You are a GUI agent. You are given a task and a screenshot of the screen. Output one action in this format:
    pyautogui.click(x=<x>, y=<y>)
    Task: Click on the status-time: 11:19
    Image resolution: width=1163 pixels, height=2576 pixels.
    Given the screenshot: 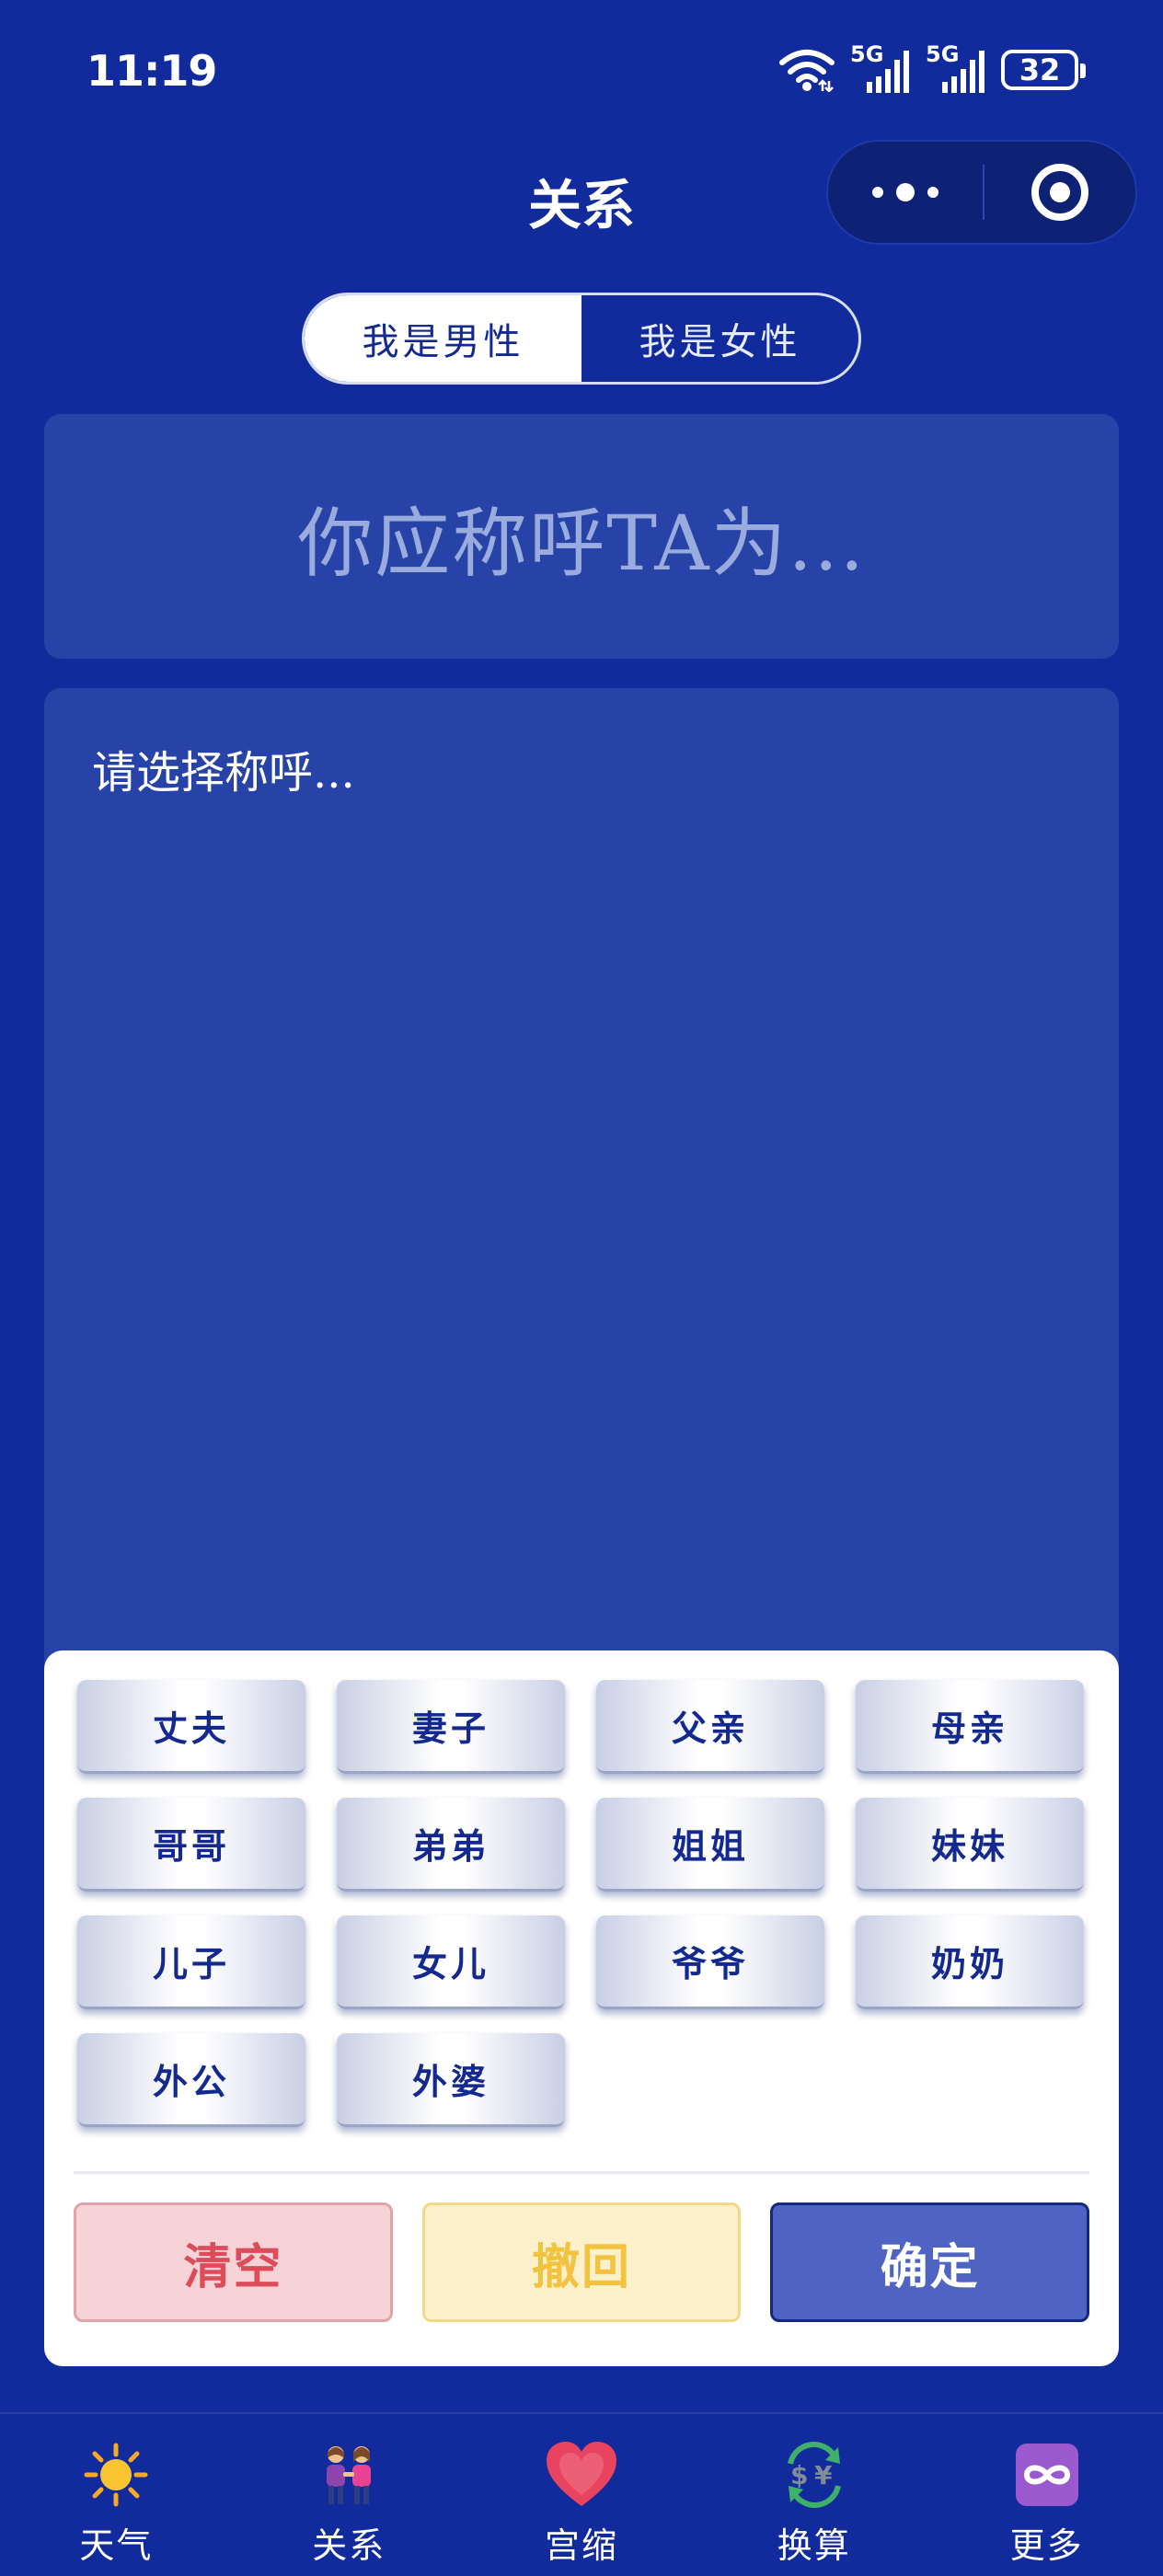 What is the action you would take?
    pyautogui.click(x=151, y=71)
    